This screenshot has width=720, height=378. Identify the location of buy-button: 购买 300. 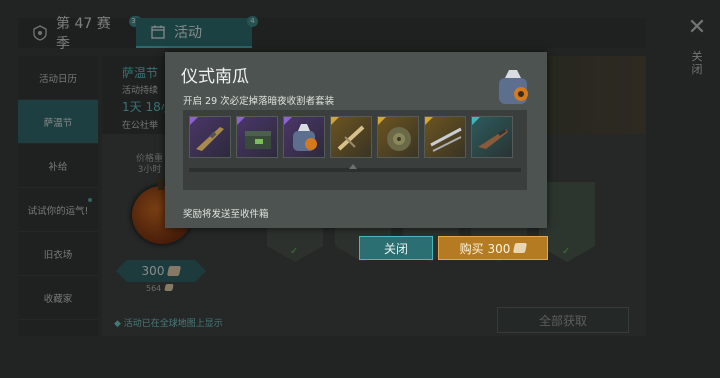
(493, 248).